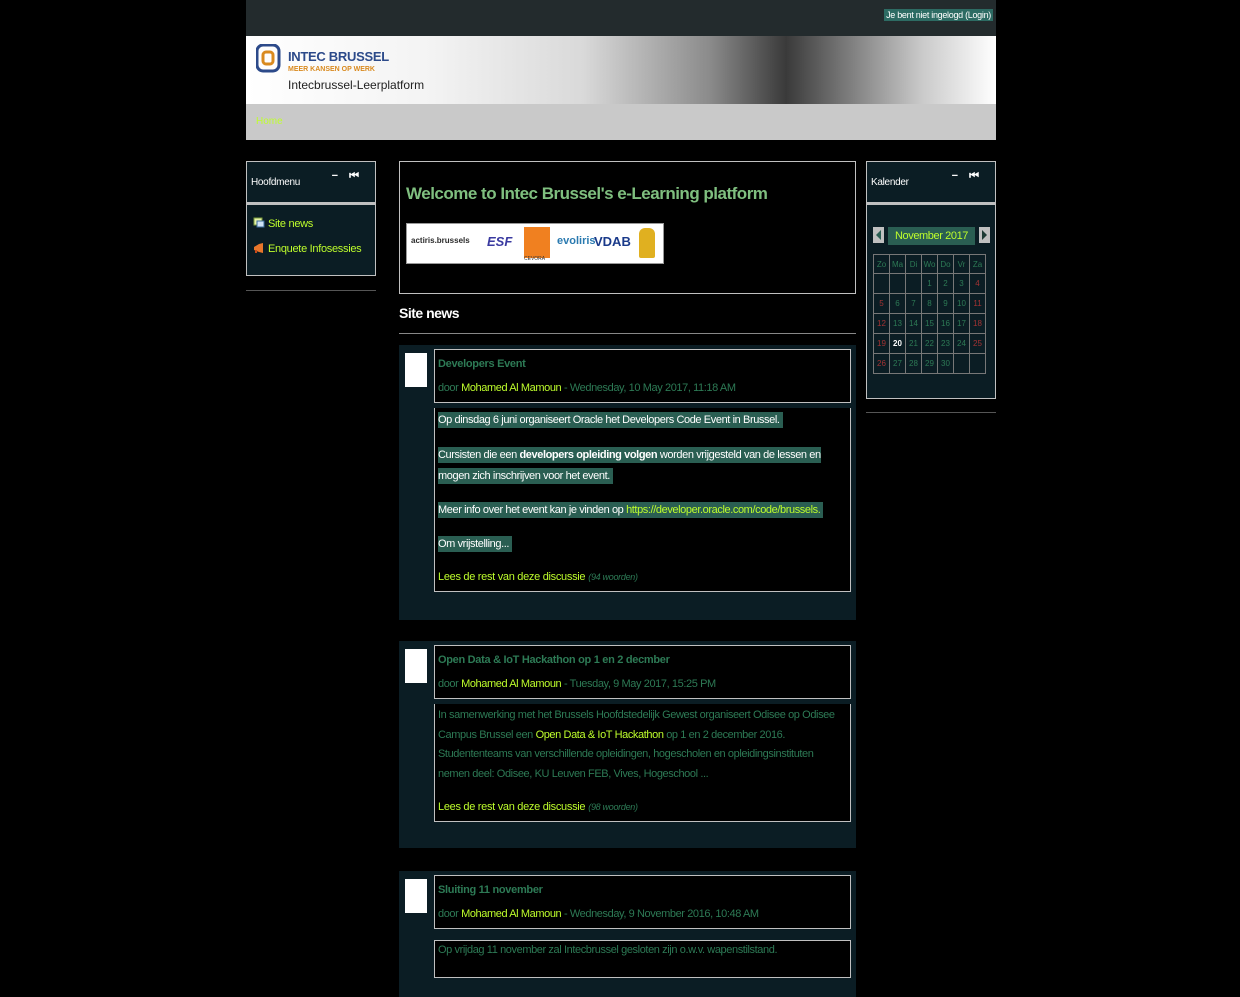 This screenshot has width=1240, height=997. What do you see at coordinates (961, 323) in the screenshot?
I see `calendar-day: 17` at bounding box center [961, 323].